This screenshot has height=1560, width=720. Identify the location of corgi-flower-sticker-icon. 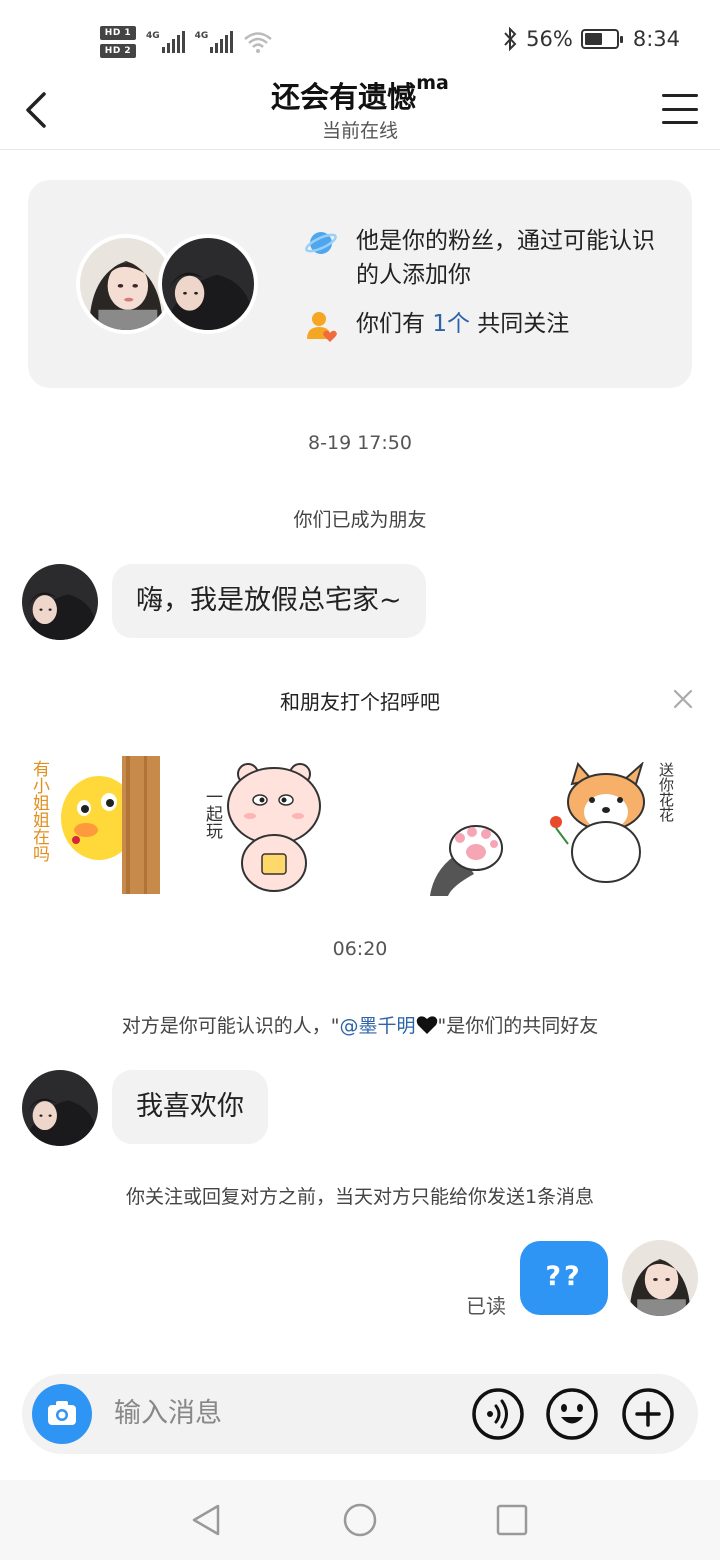
(597, 822).